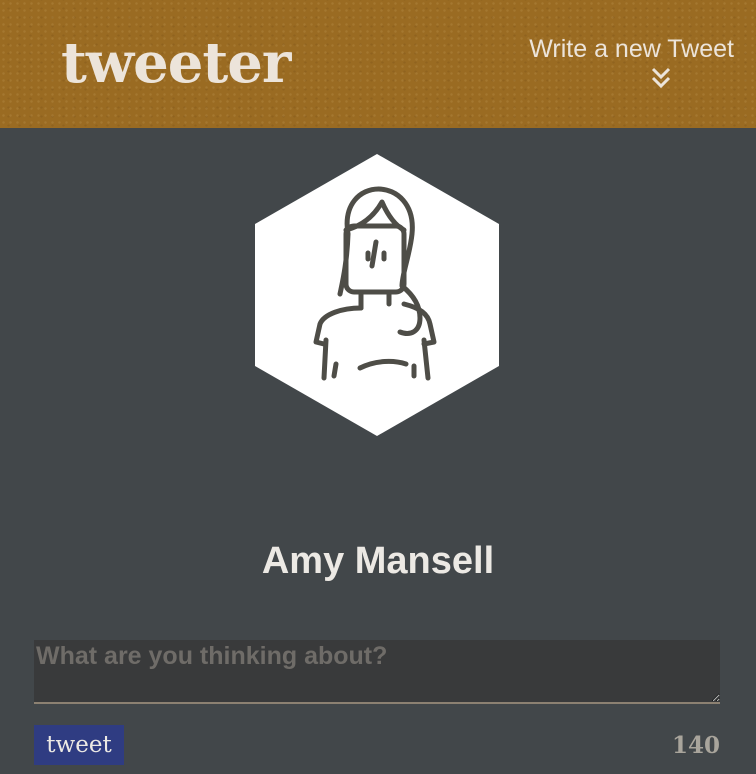 The height and width of the screenshot is (774, 756). Describe the element at coordinates (614, 49) in the screenshot. I see `write-new-tweet-label: Write a new Tweet` at that location.